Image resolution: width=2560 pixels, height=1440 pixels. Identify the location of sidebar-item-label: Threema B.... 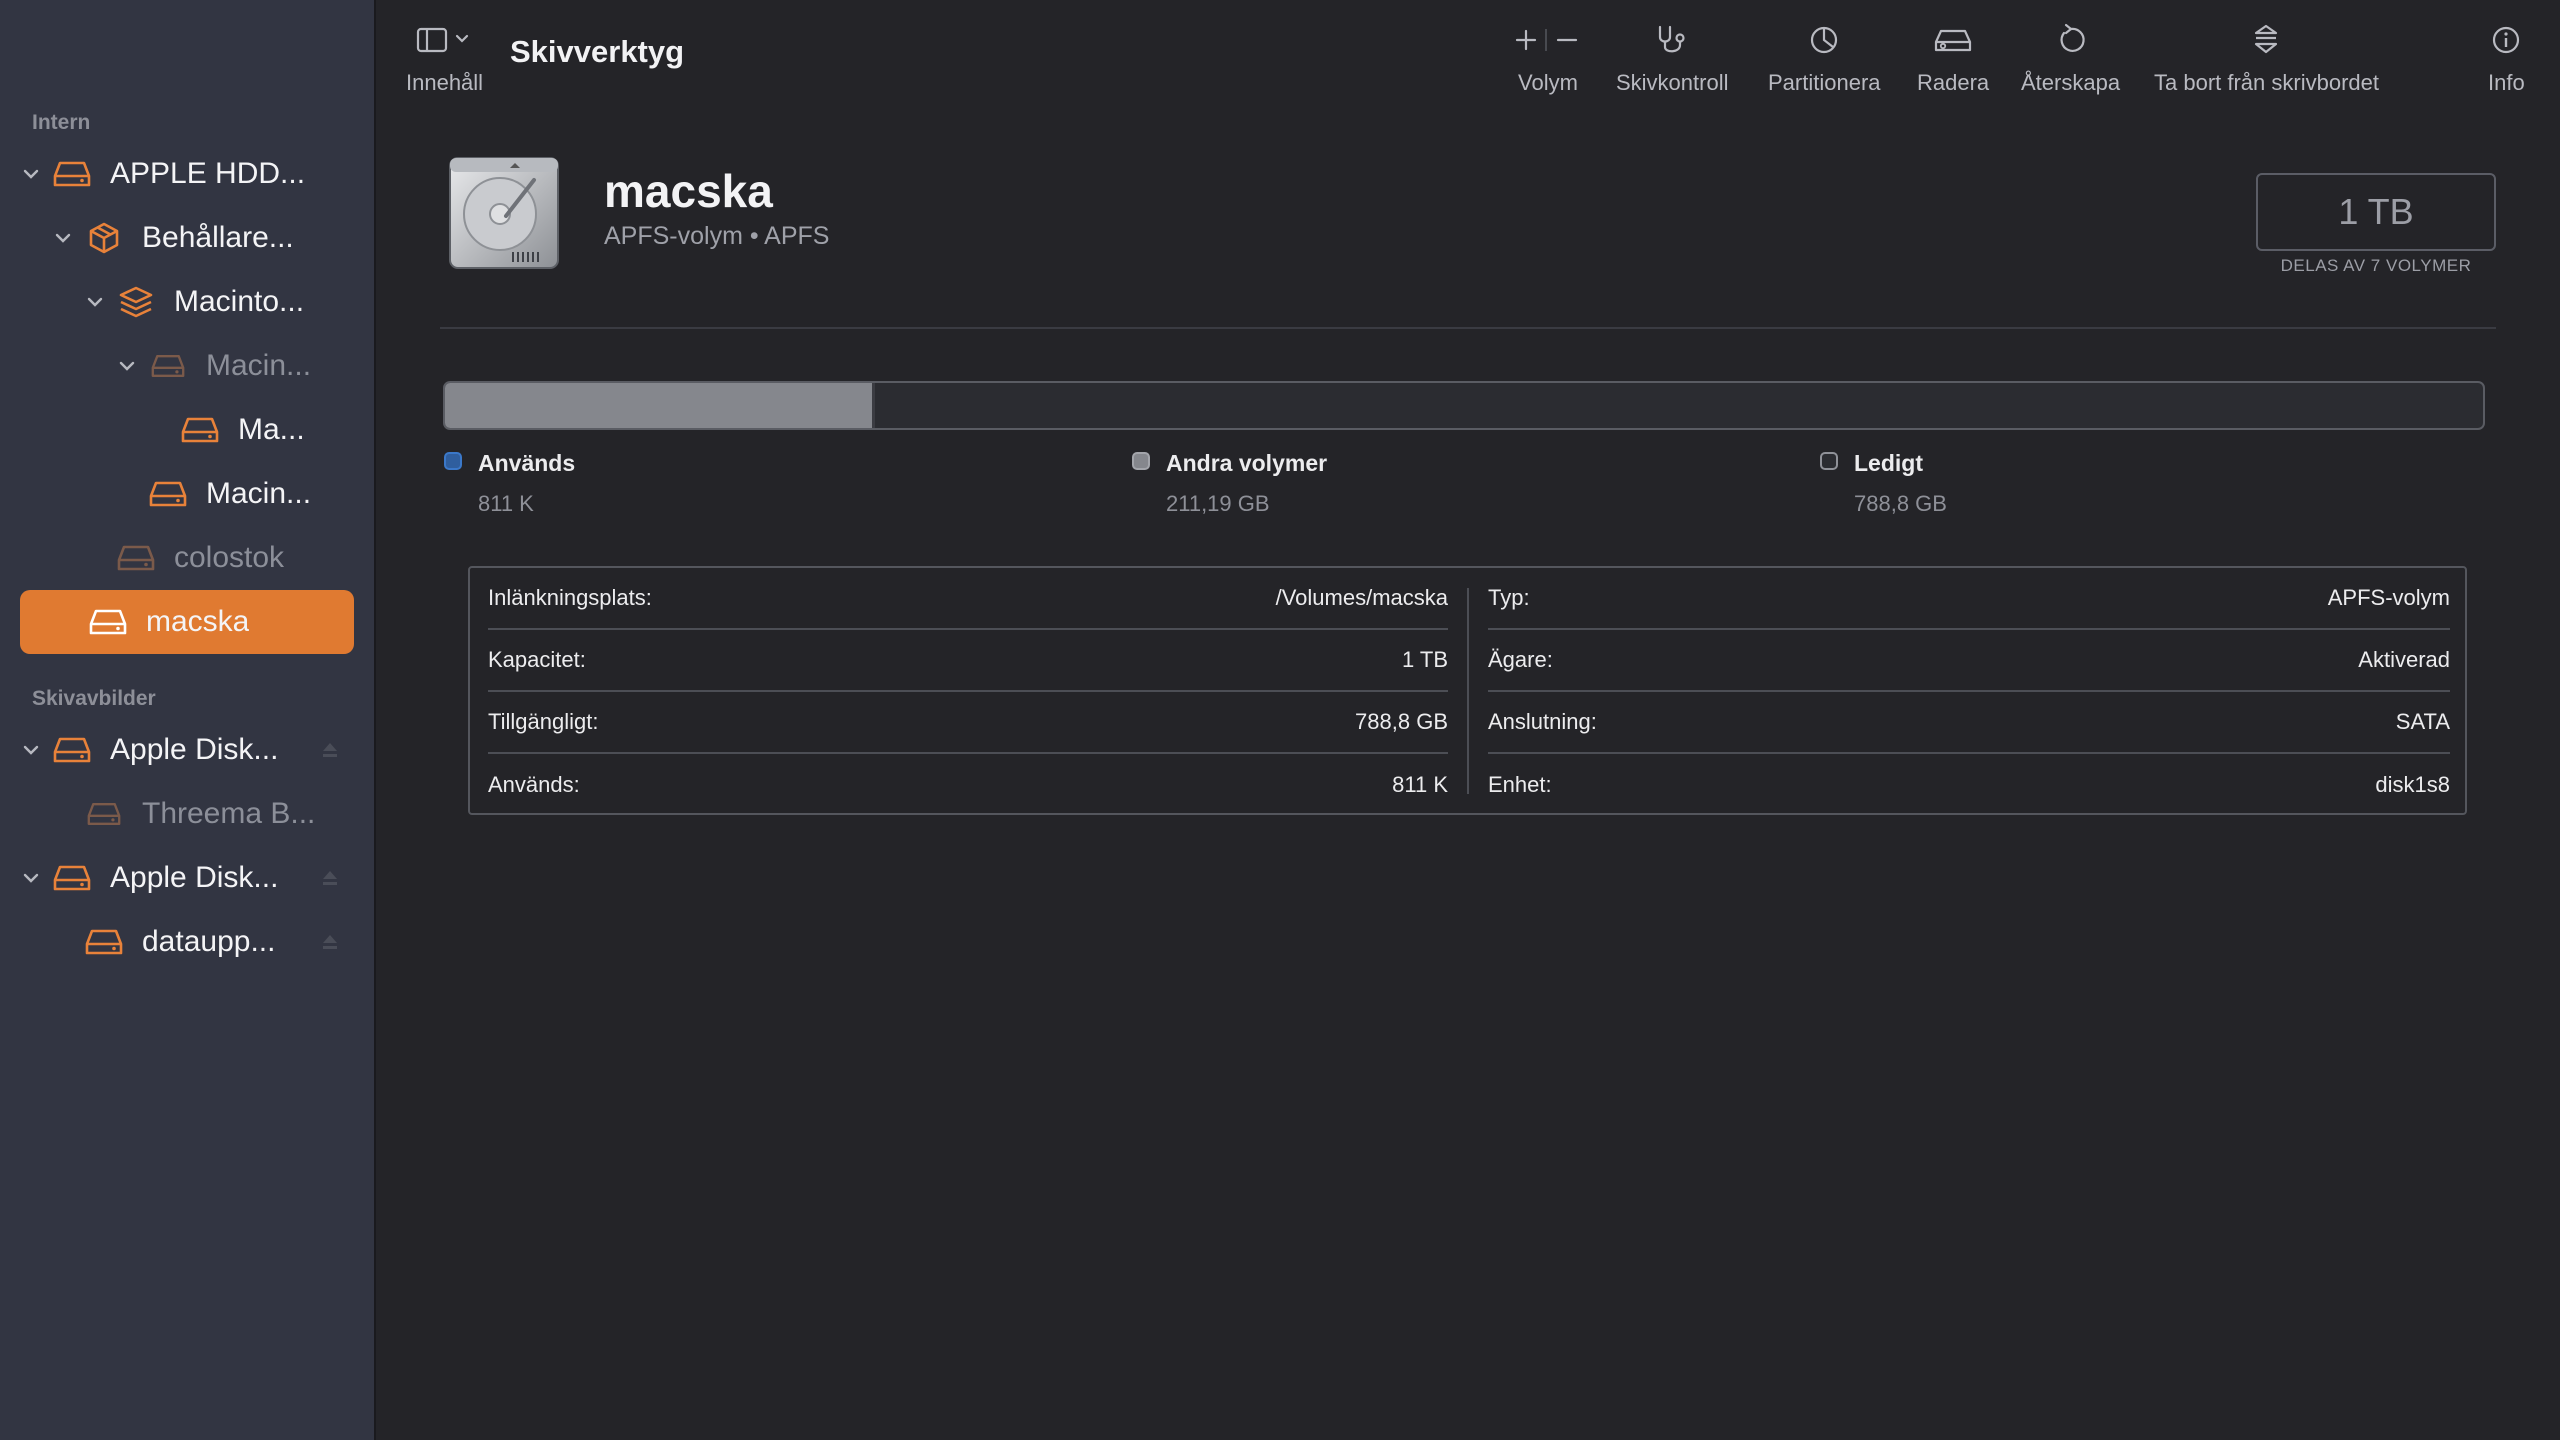
(229, 813).